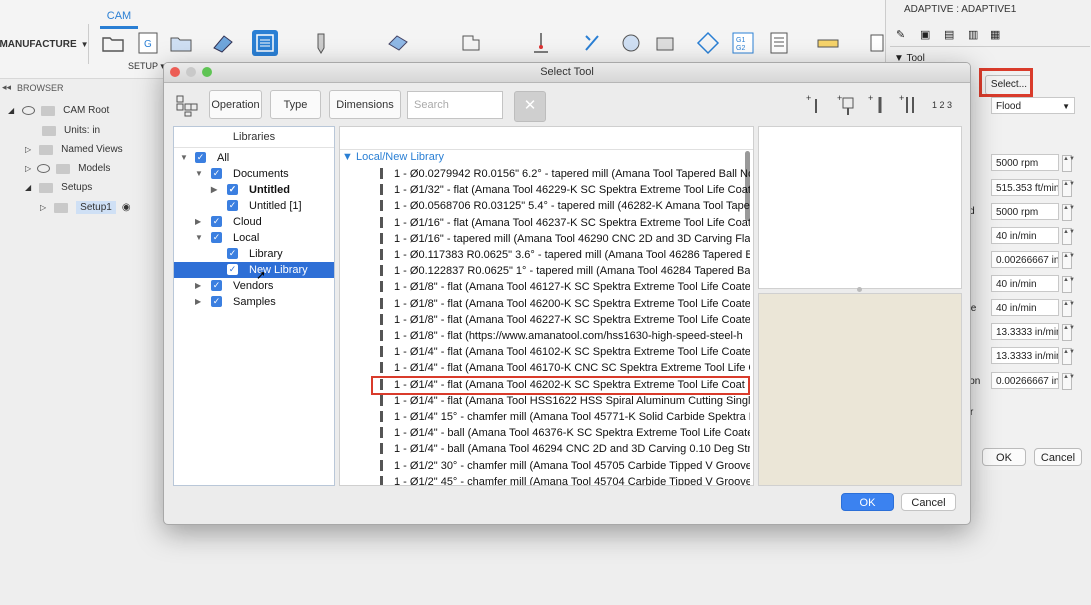  Describe the element at coordinates (943, 105) in the screenshot. I see `renumber-tools-icon: 1 2 3` at that location.